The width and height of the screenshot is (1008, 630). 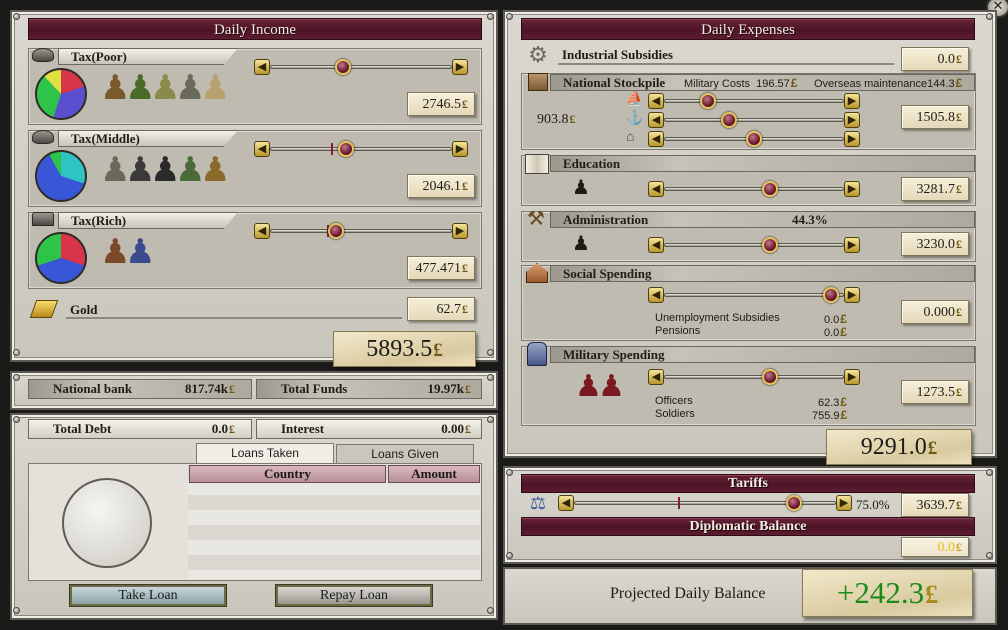 What do you see at coordinates (748, 29) in the screenshot?
I see `expenses-title: Daily Expenses` at bounding box center [748, 29].